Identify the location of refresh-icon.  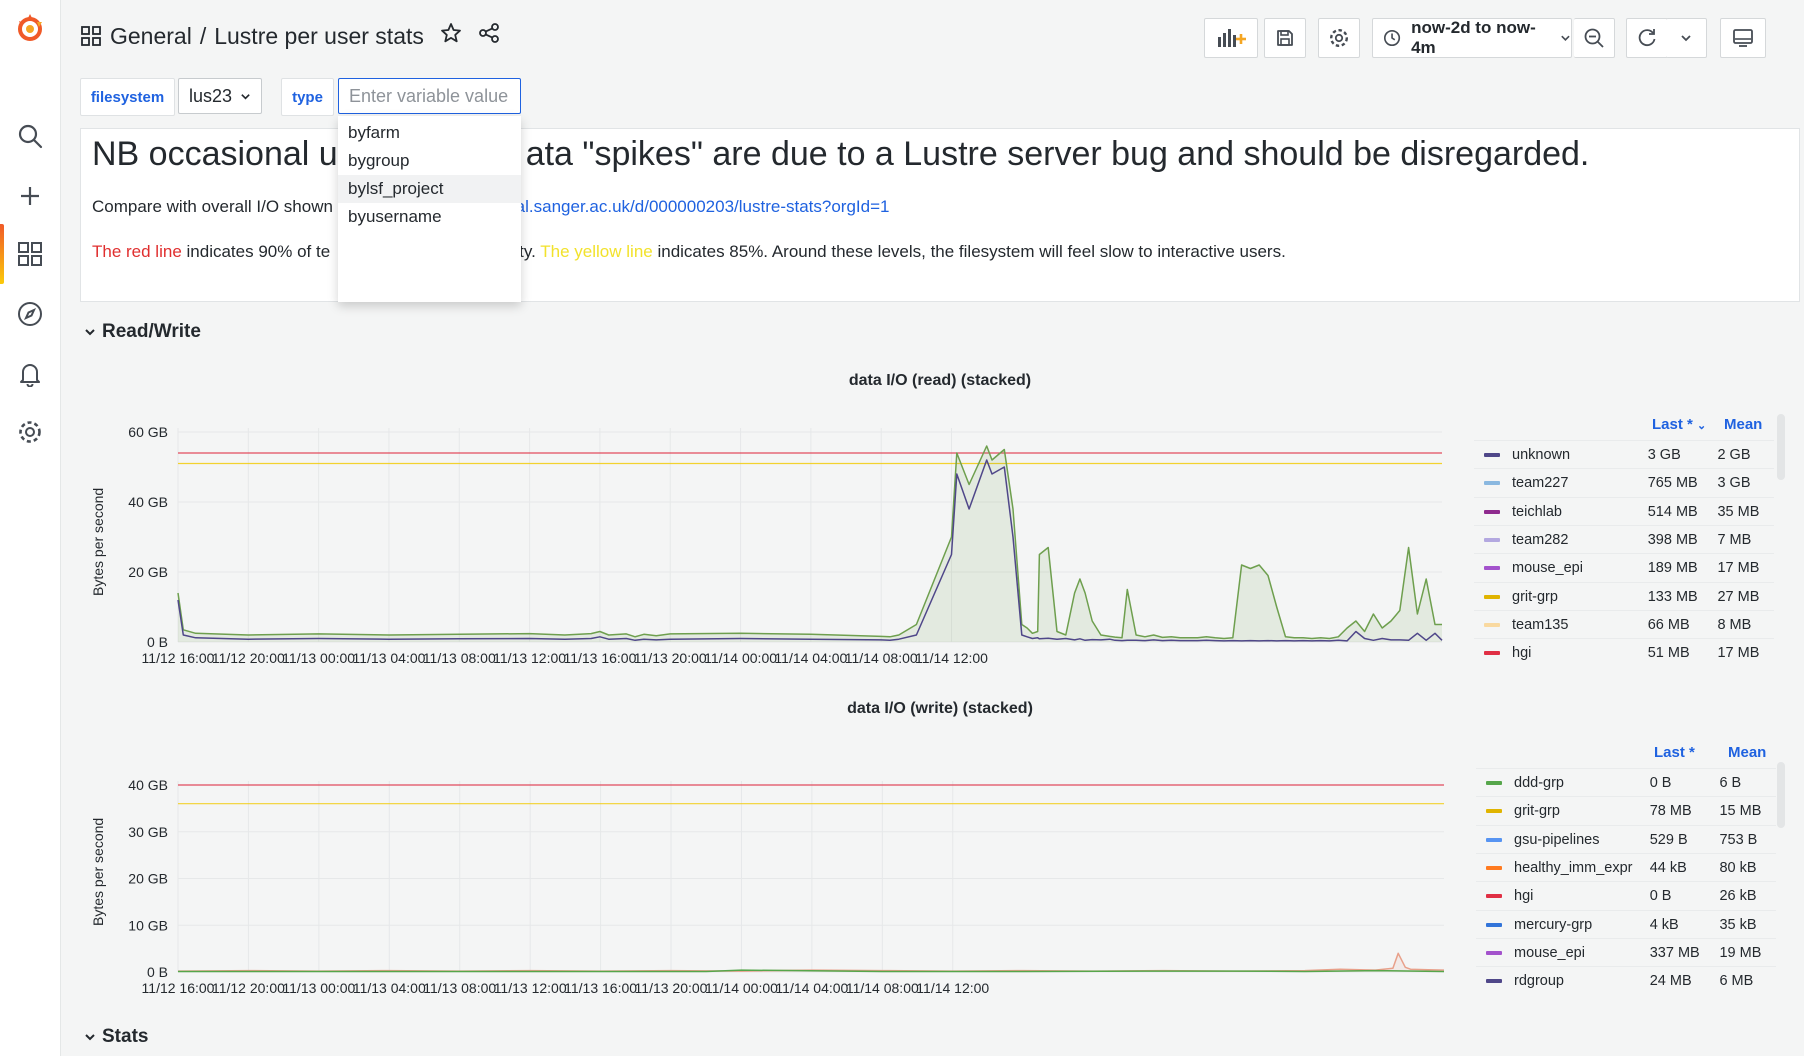
(1647, 38).